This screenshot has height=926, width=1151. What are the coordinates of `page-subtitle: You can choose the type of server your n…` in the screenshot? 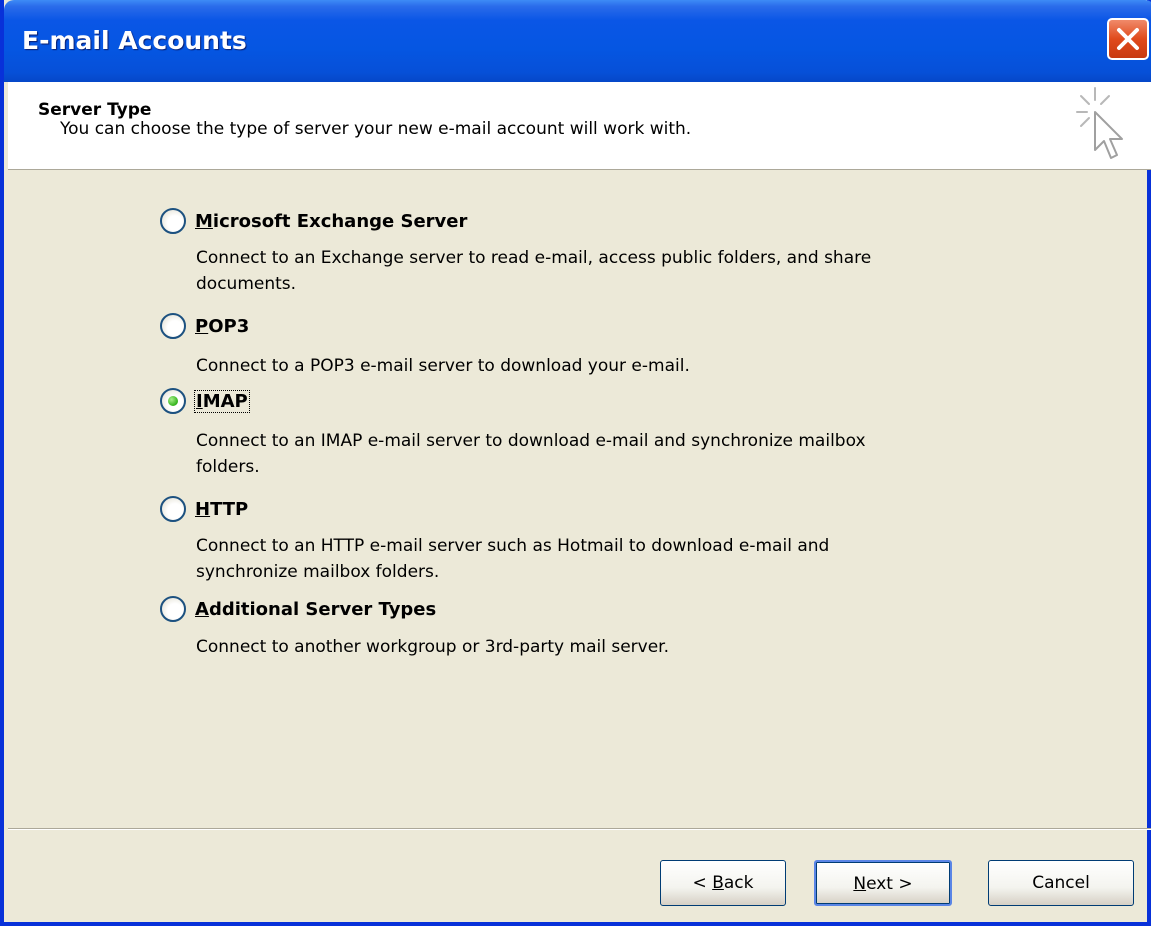 It's located at (376, 129).